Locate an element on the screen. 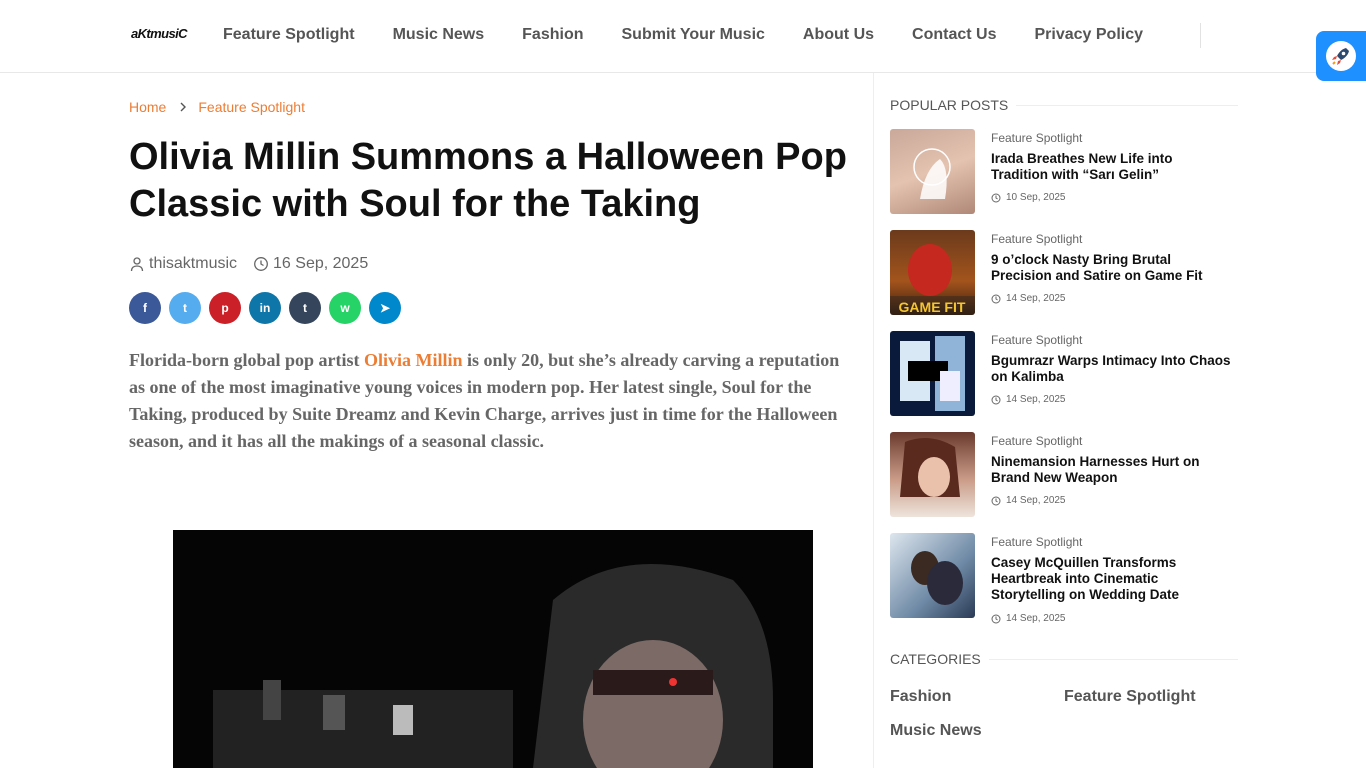 The width and height of the screenshot is (1366, 768). popular-posts-title: POPULAR POSTS is located at coordinates (1064, 105).